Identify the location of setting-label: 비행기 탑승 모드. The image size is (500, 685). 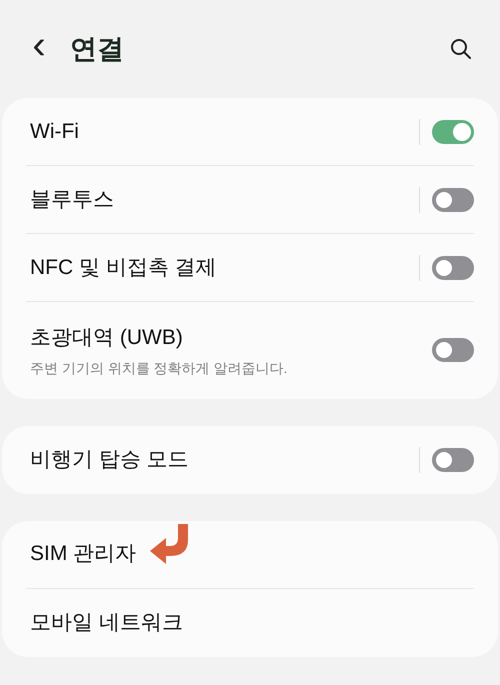
(109, 460).